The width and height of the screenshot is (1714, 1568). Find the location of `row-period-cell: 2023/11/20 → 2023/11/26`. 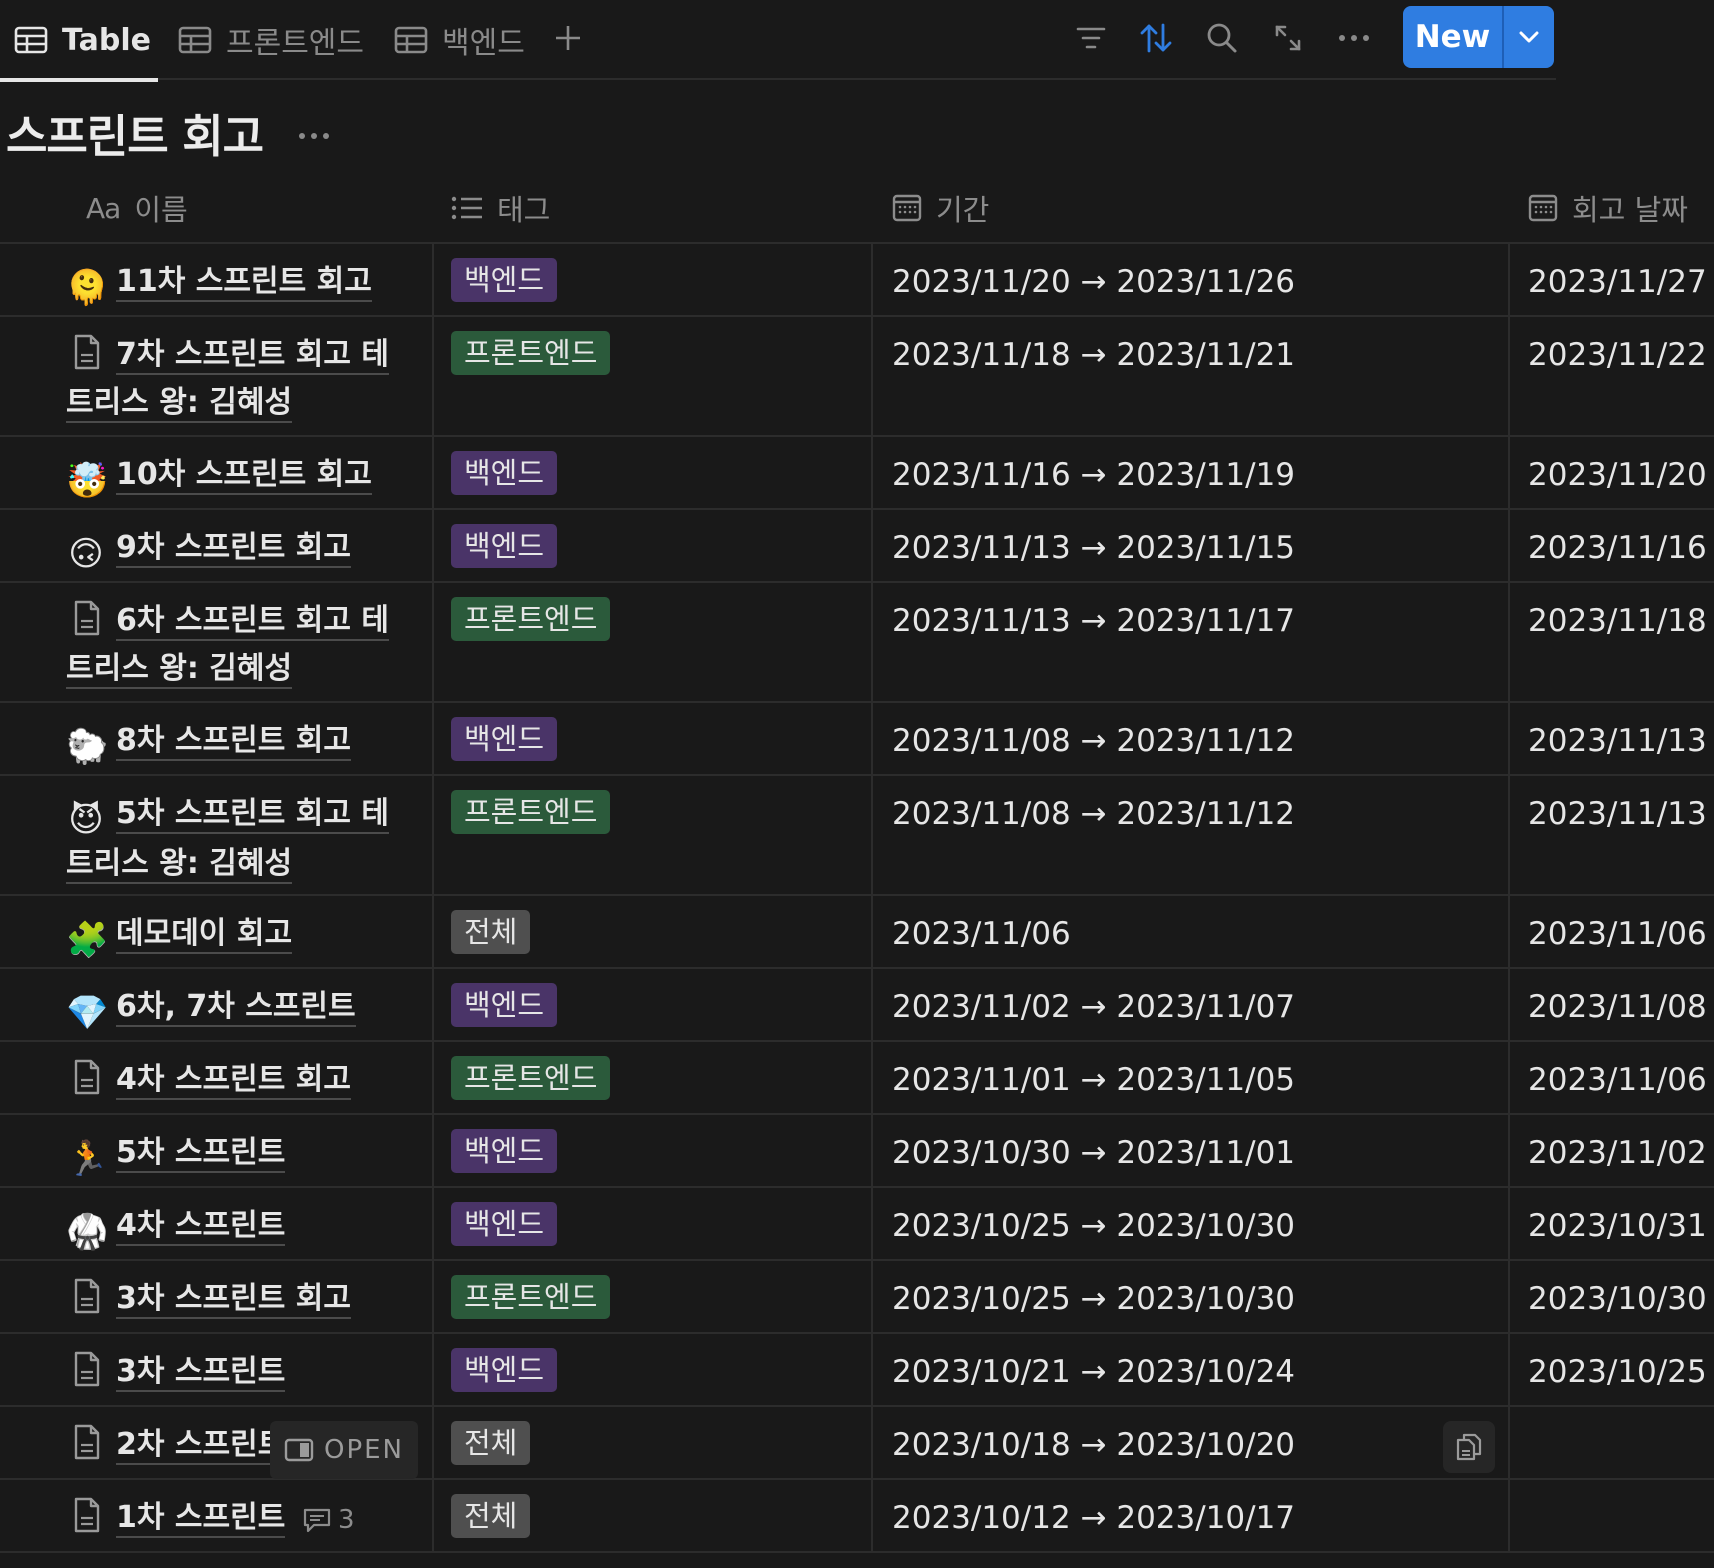

row-period-cell: 2023/11/20 → 2023/11/26 is located at coordinates (1093, 282).